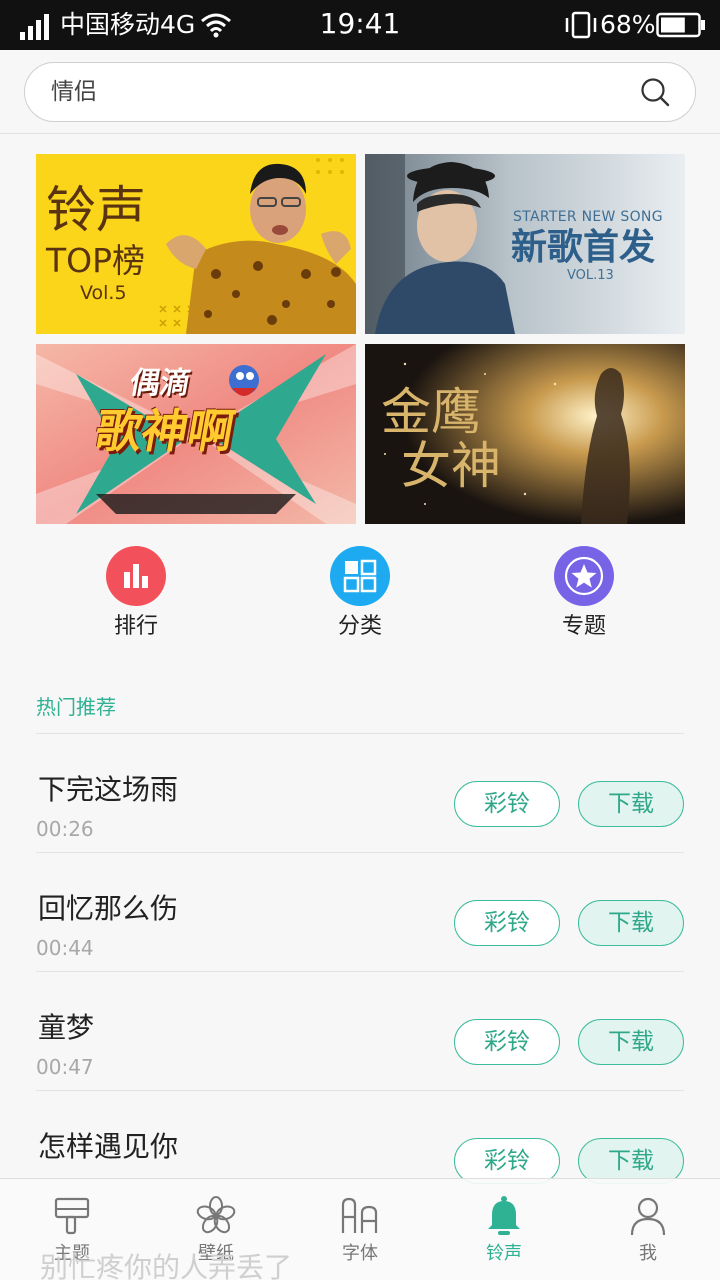 Image resolution: width=720 pixels, height=1280 pixels. What do you see at coordinates (166, 1265) in the screenshot?
I see `song-title-behind-nav: 别忙疼你的人弄丢了` at bounding box center [166, 1265].